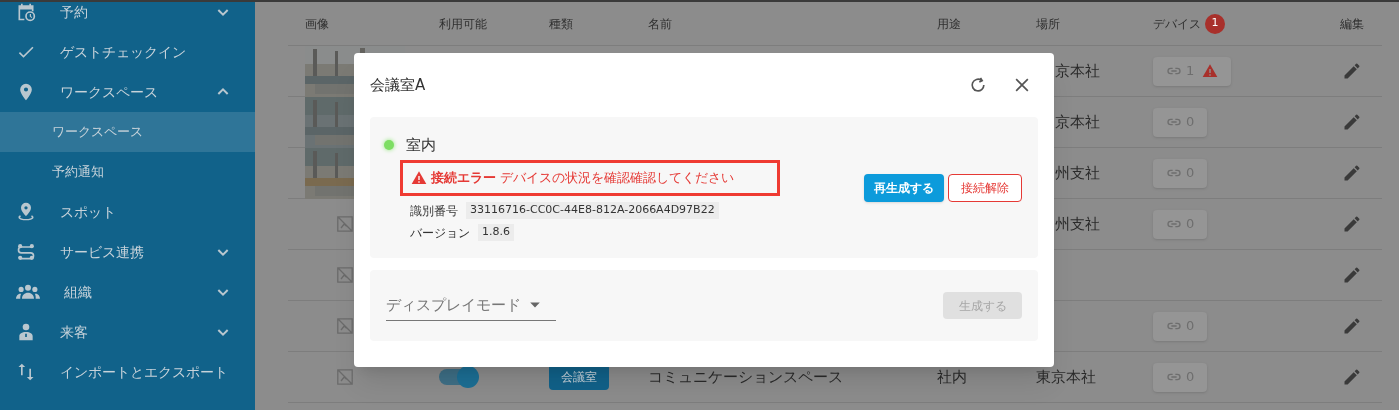 Image resolution: width=1399 pixels, height=410 pixels. Describe the element at coordinates (127, 132) in the screenshot. I see `sidebar-subitem: ワークスペース` at that location.